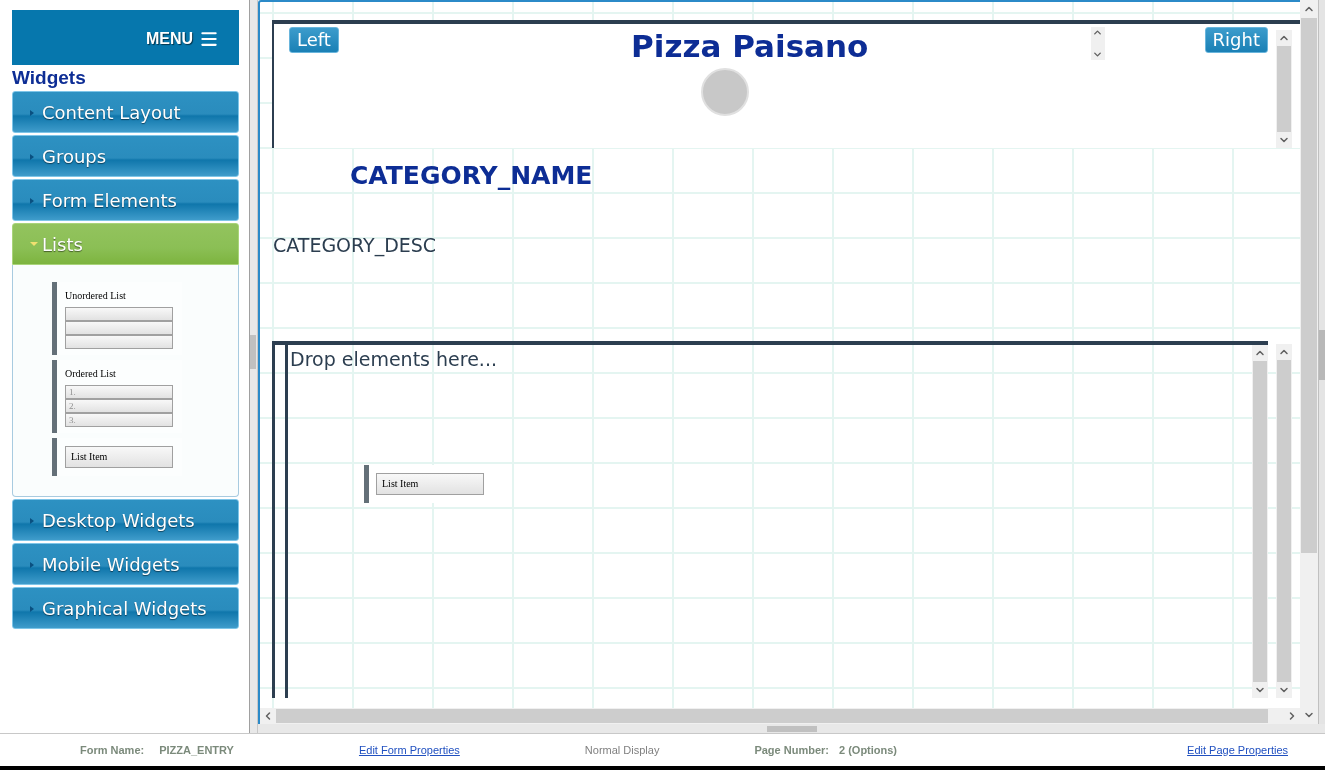 The image size is (1325, 770). What do you see at coordinates (112, 750) in the screenshot?
I see `form-name-label: Form Name:` at bounding box center [112, 750].